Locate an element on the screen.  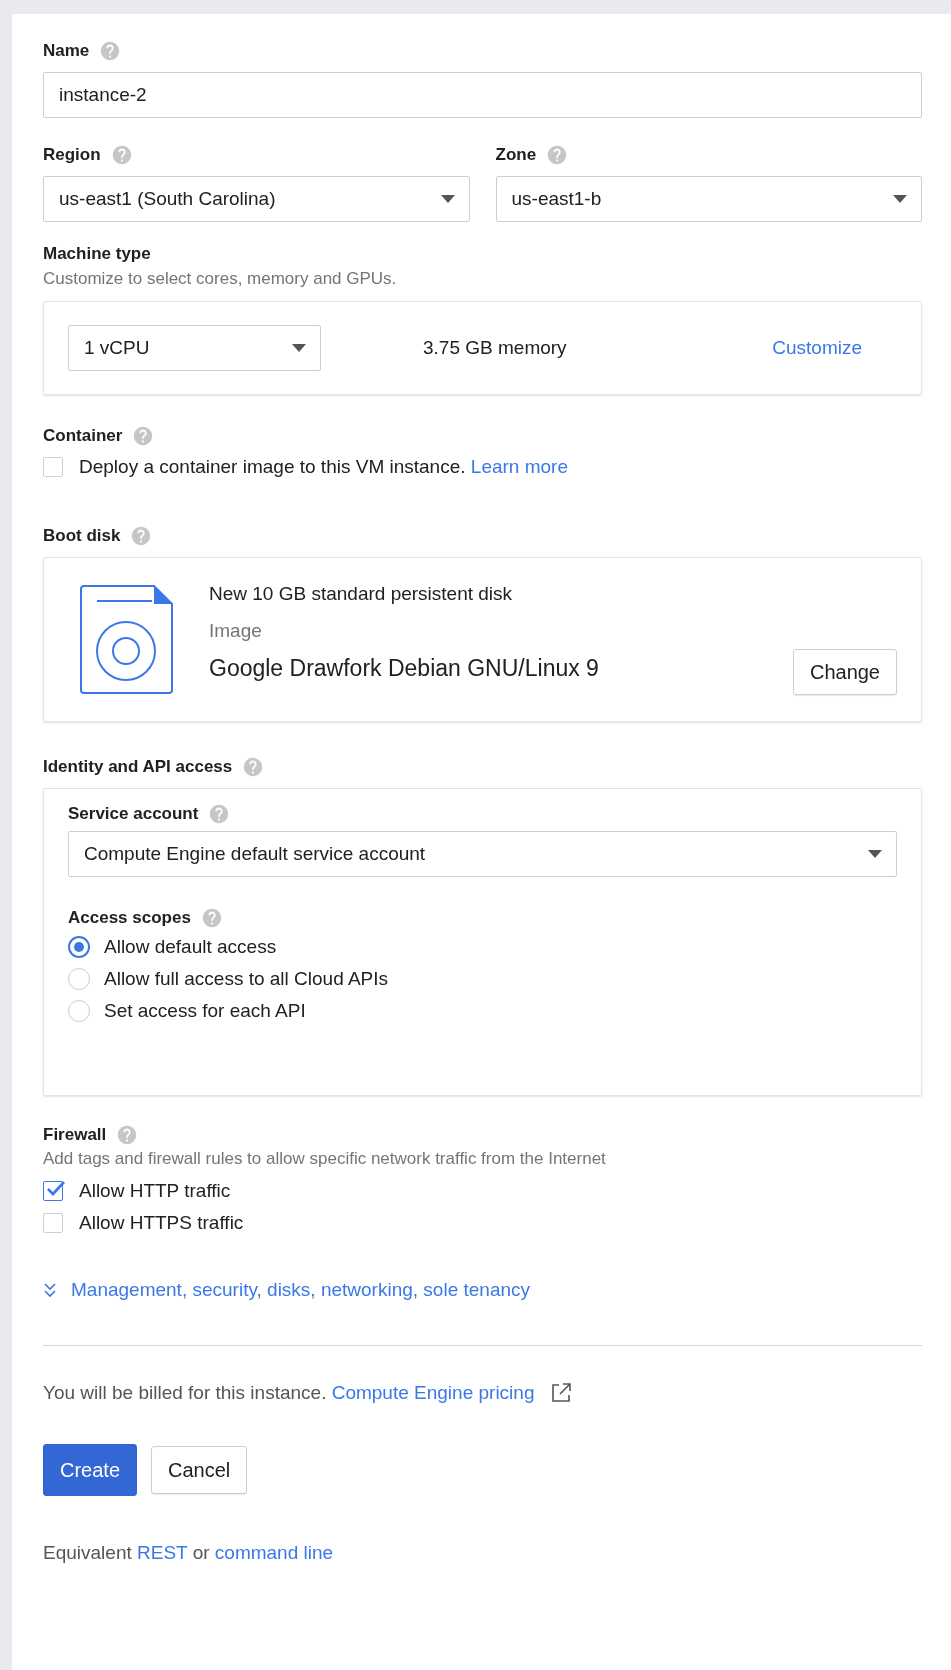
cpu-select: 1 vCPU is located at coordinates (194, 348).